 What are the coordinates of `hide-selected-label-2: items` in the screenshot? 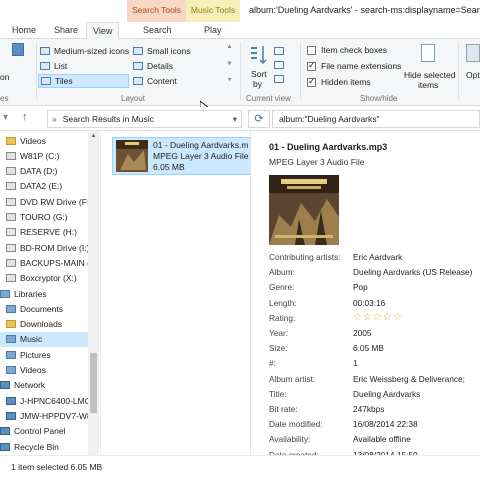 It's located at (428, 85).